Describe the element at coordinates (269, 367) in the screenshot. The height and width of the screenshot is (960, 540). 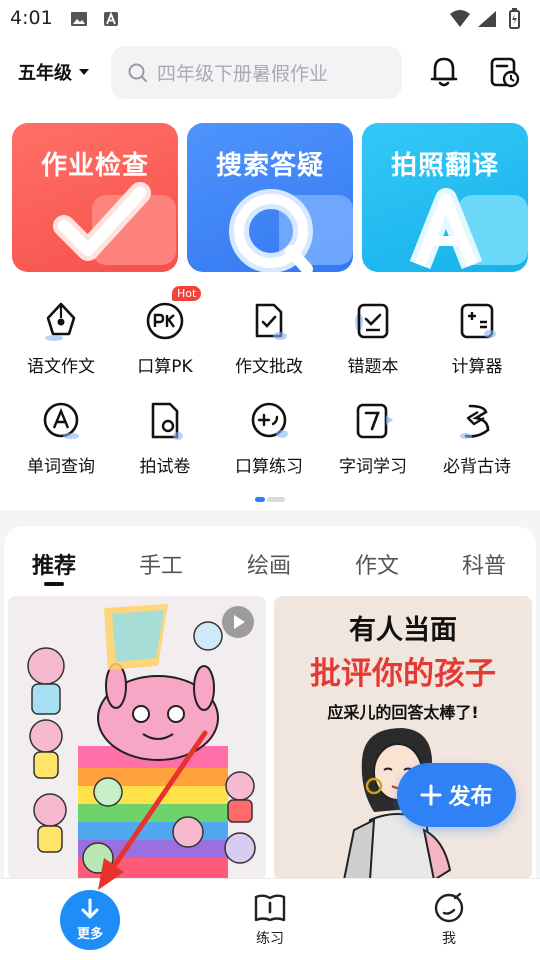
I see `tool-label: 作文批改` at that location.